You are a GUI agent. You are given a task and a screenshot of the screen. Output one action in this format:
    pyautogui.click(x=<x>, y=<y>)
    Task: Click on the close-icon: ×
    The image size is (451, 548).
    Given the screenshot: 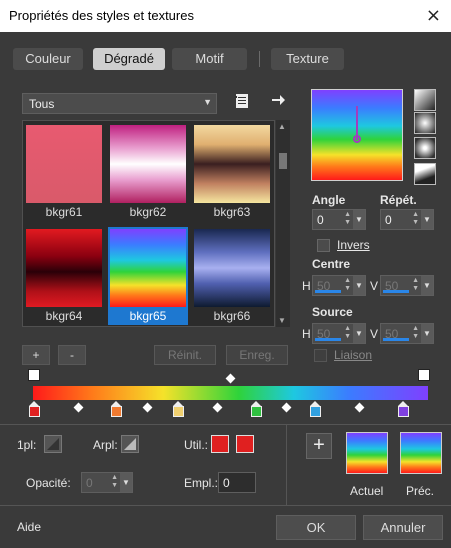 What is the action you would take?
    pyautogui.click(x=433, y=15)
    